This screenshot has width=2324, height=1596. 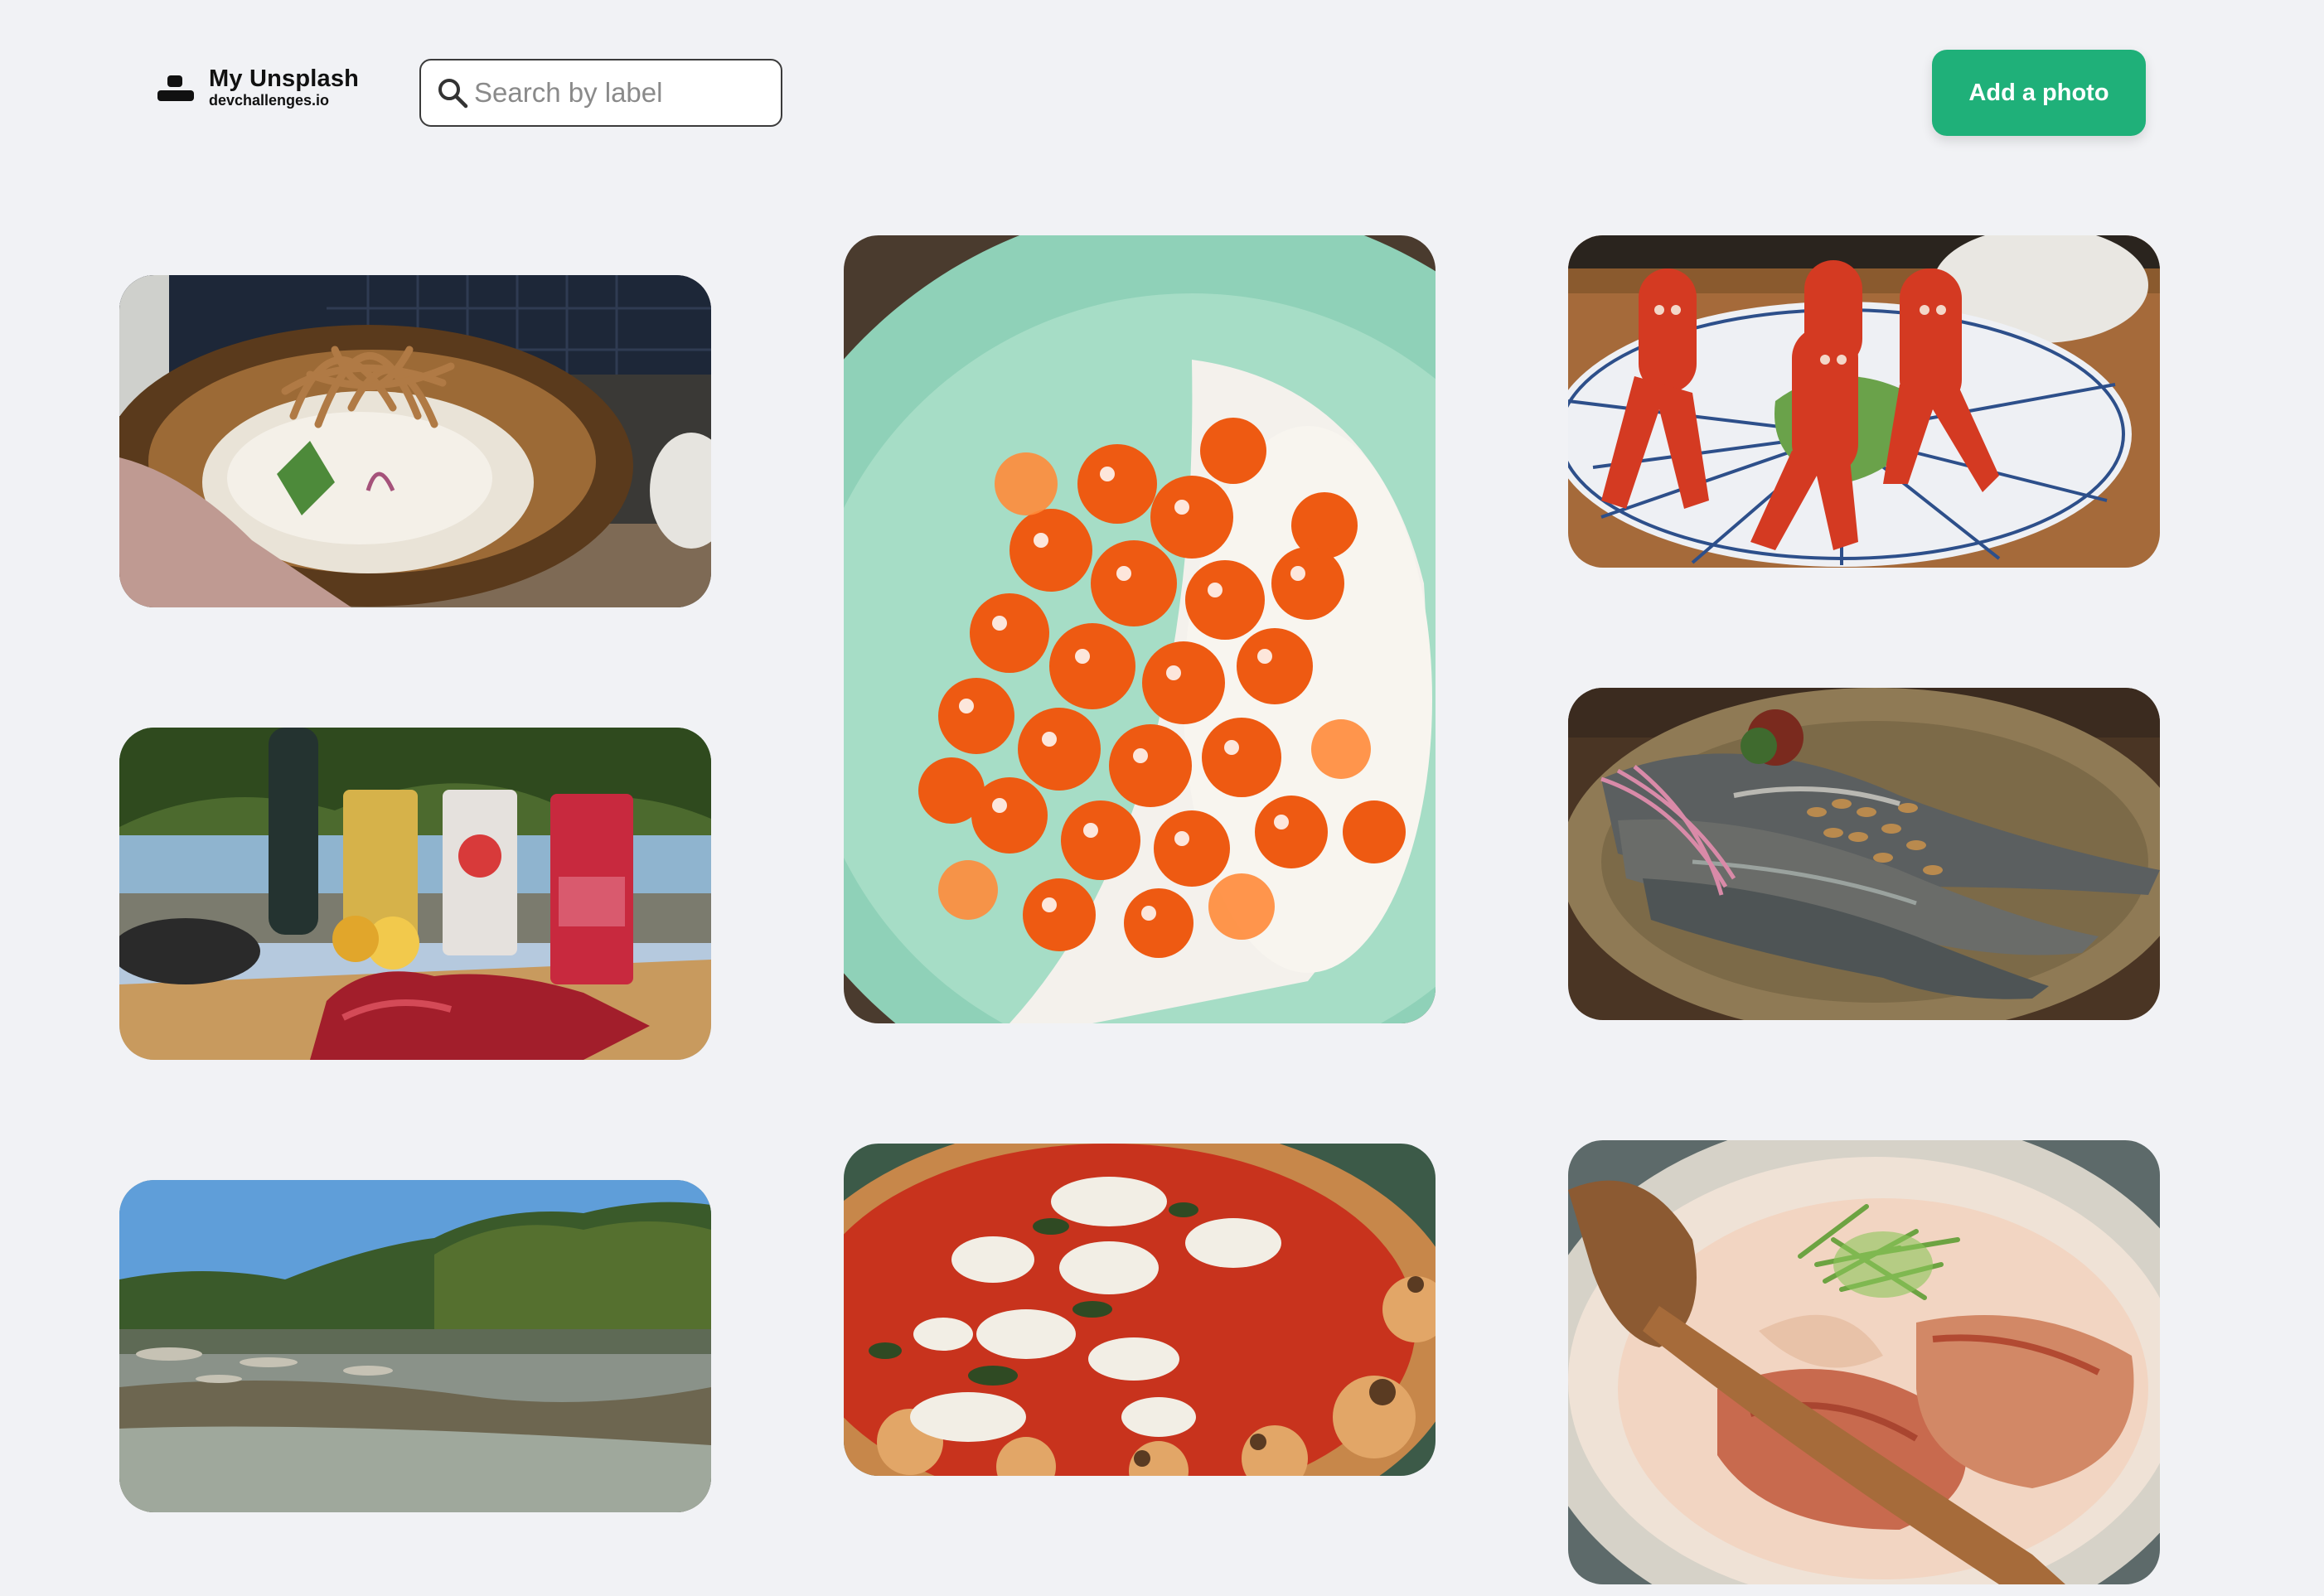 I want to click on brand-logo: My Unsplash devchallenges.io, so click(x=257, y=87).